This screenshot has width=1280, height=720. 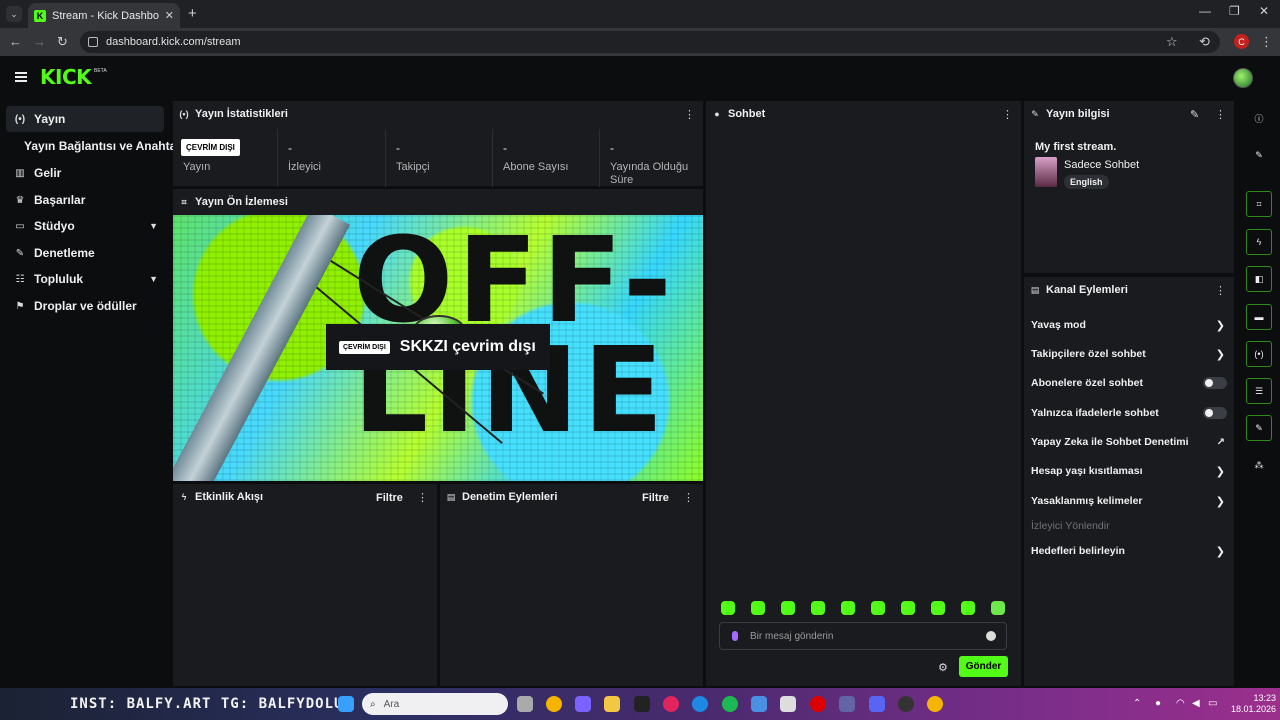 What do you see at coordinates (15, 41) in the screenshot?
I see `back-icon: ←` at bounding box center [15, 41].